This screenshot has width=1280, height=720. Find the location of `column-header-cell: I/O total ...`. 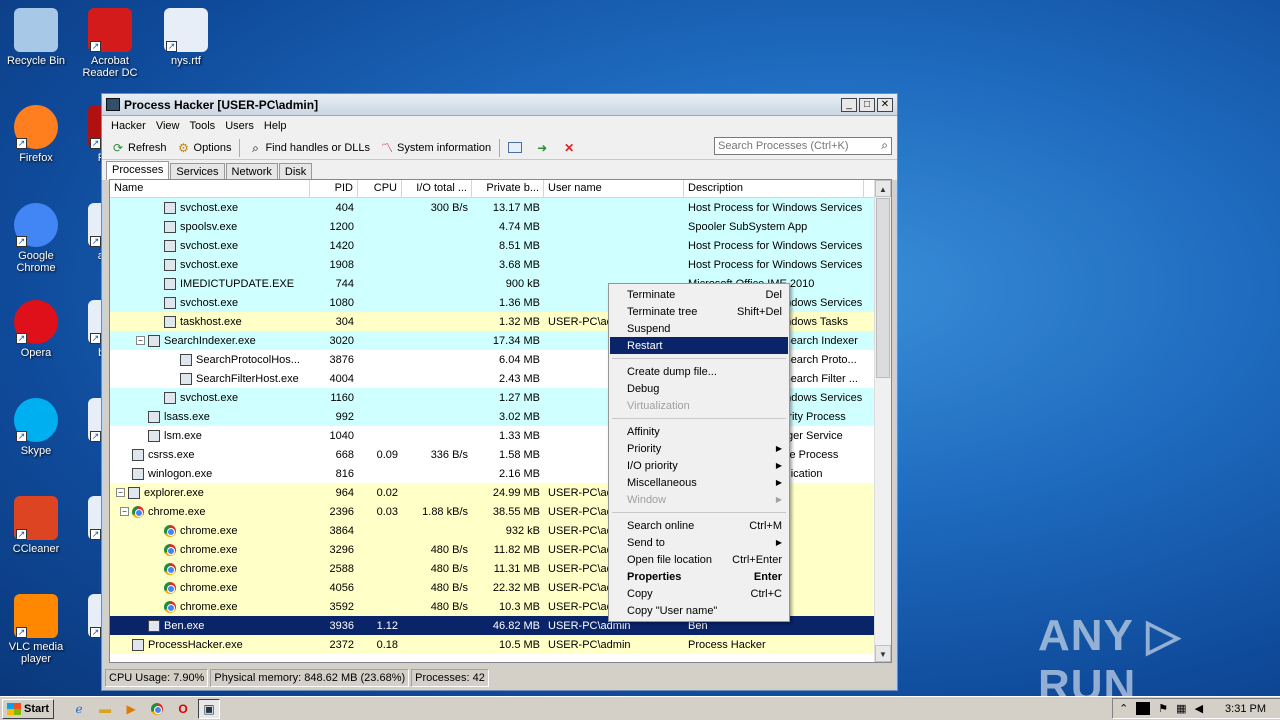

column-header-cell: I/O total ... is located at coordinates (437, 188).